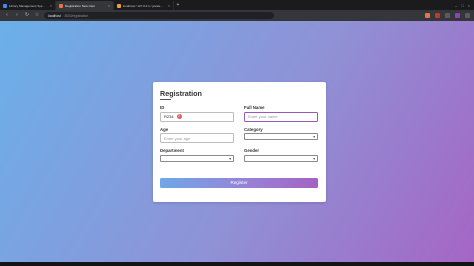  Describe the element at coordinates (263, 116) in the screenshot. I see `fullname-placeholder: Enter your name` at that location.